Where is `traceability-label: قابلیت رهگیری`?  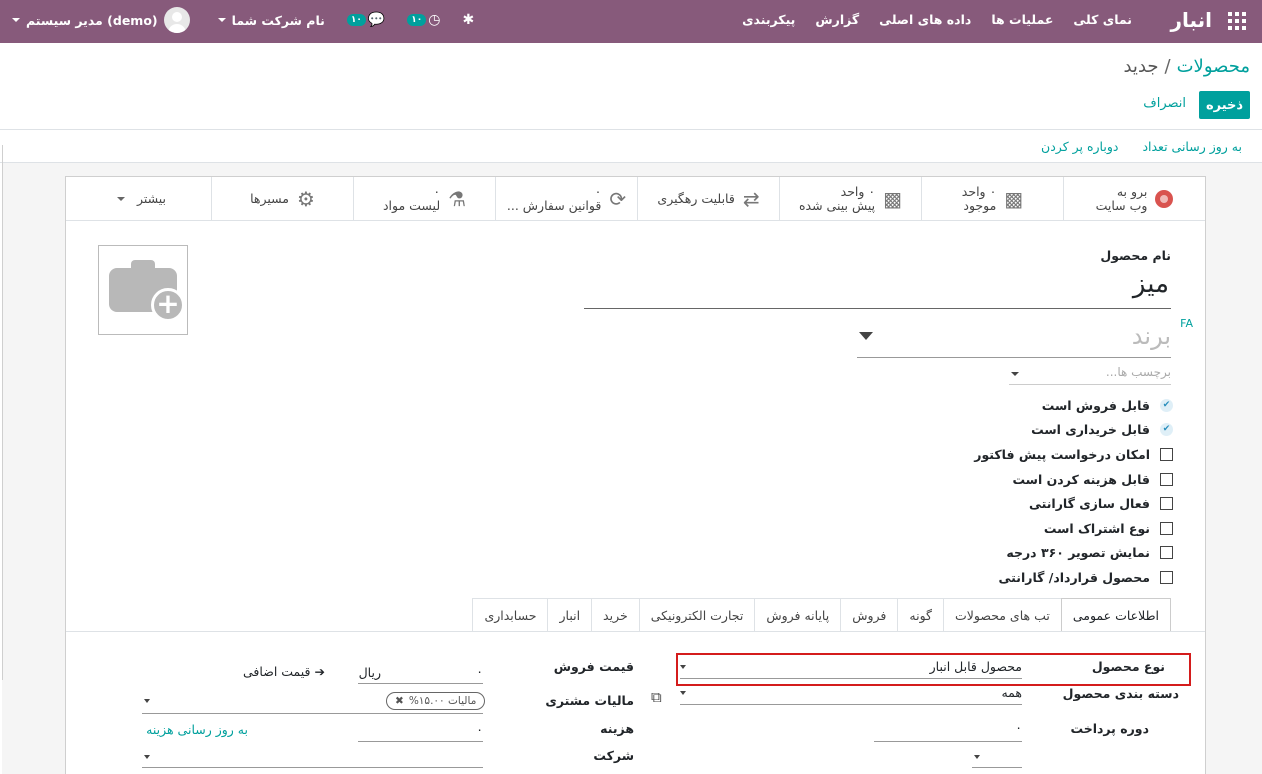 traceability-label: قابلیت رهگیری is located at coordinates (696, 198).